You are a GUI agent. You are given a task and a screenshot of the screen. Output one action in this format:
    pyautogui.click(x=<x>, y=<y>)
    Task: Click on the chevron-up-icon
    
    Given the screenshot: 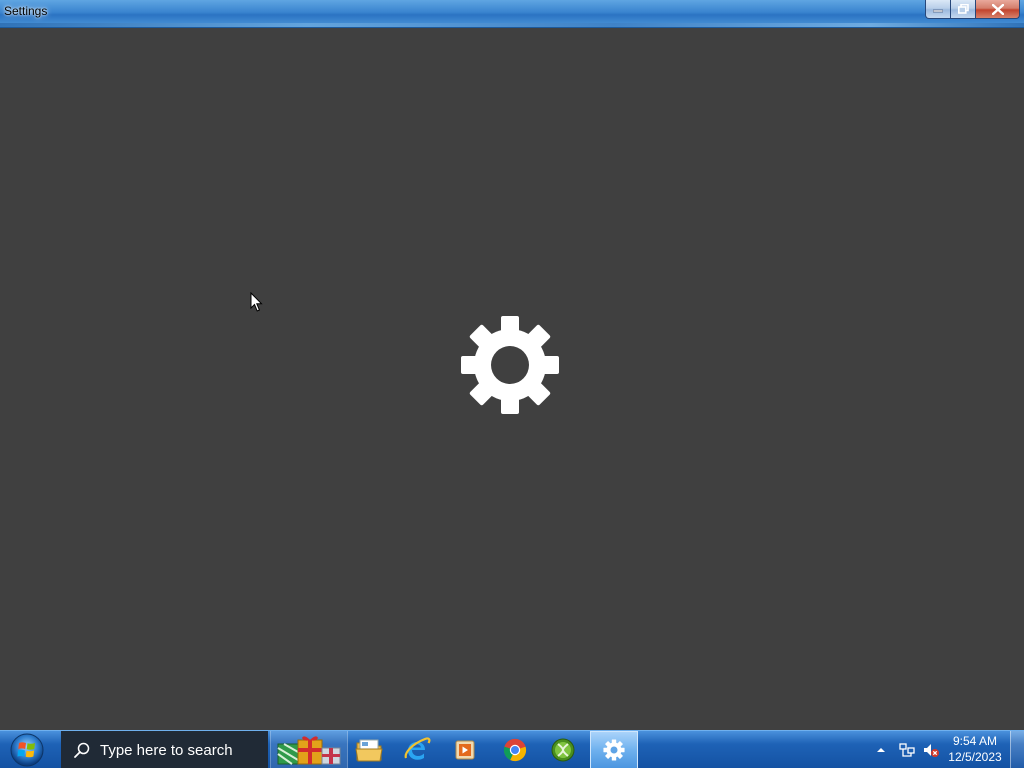 What is the action you would take?
    pyautogui.click(x=881, y=750)
    